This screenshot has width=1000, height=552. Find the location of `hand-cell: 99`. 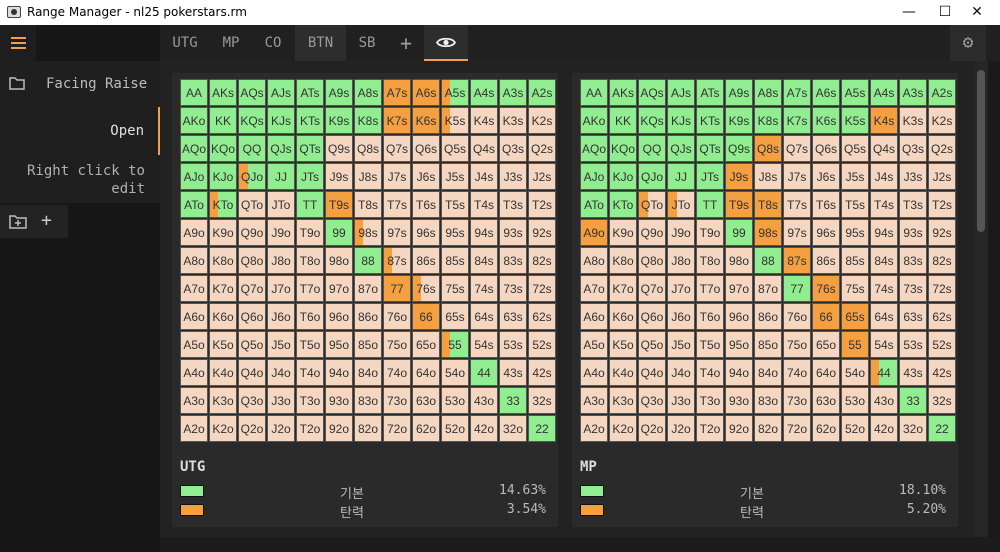

hand-cell: 99 is located at coordinates (739, 232).